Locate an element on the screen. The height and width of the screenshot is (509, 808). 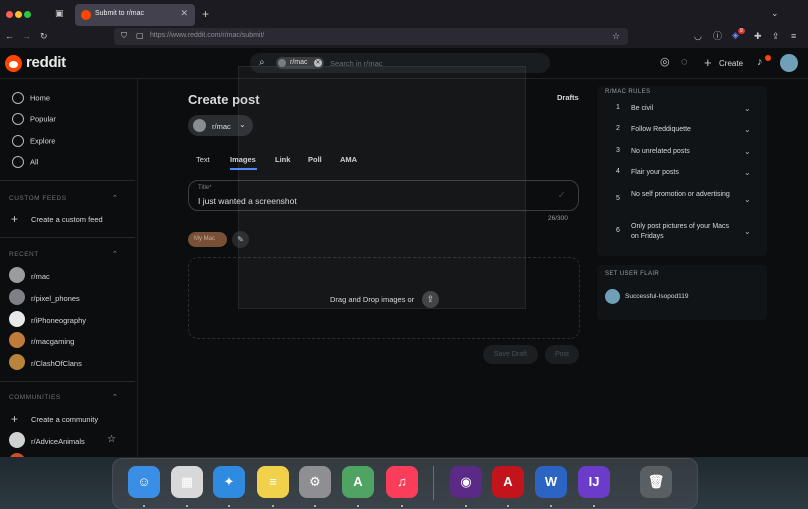
shield-icon: ⛉ is located at coordinates (124, 36).